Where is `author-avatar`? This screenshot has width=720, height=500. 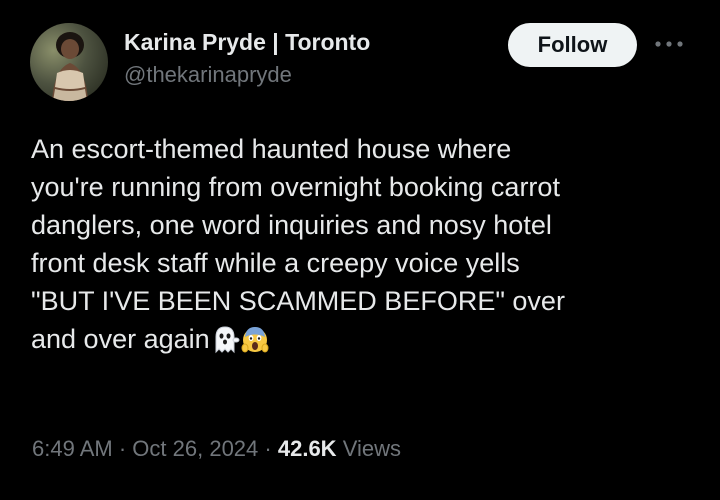 author-avatar is located at coordinates (69, 62).